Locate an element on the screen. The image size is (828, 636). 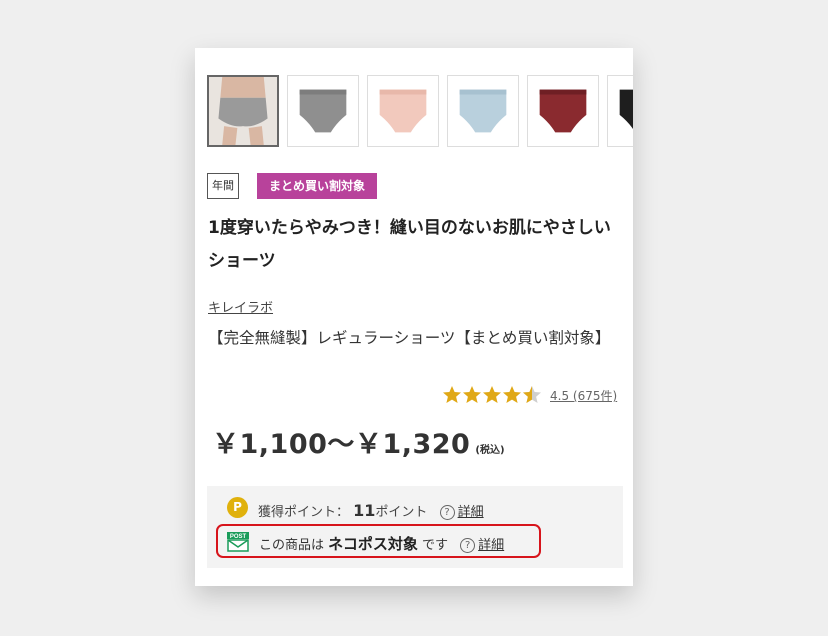
price: ￥1,100～￥1,320 (税込) is located at coordinates (358, 441).